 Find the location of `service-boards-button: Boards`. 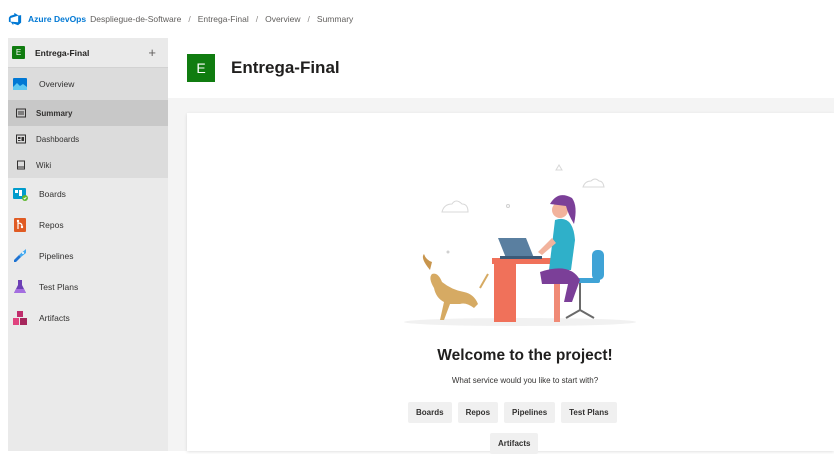

service-boards-button: Boards is located at coordinates (430, 412).